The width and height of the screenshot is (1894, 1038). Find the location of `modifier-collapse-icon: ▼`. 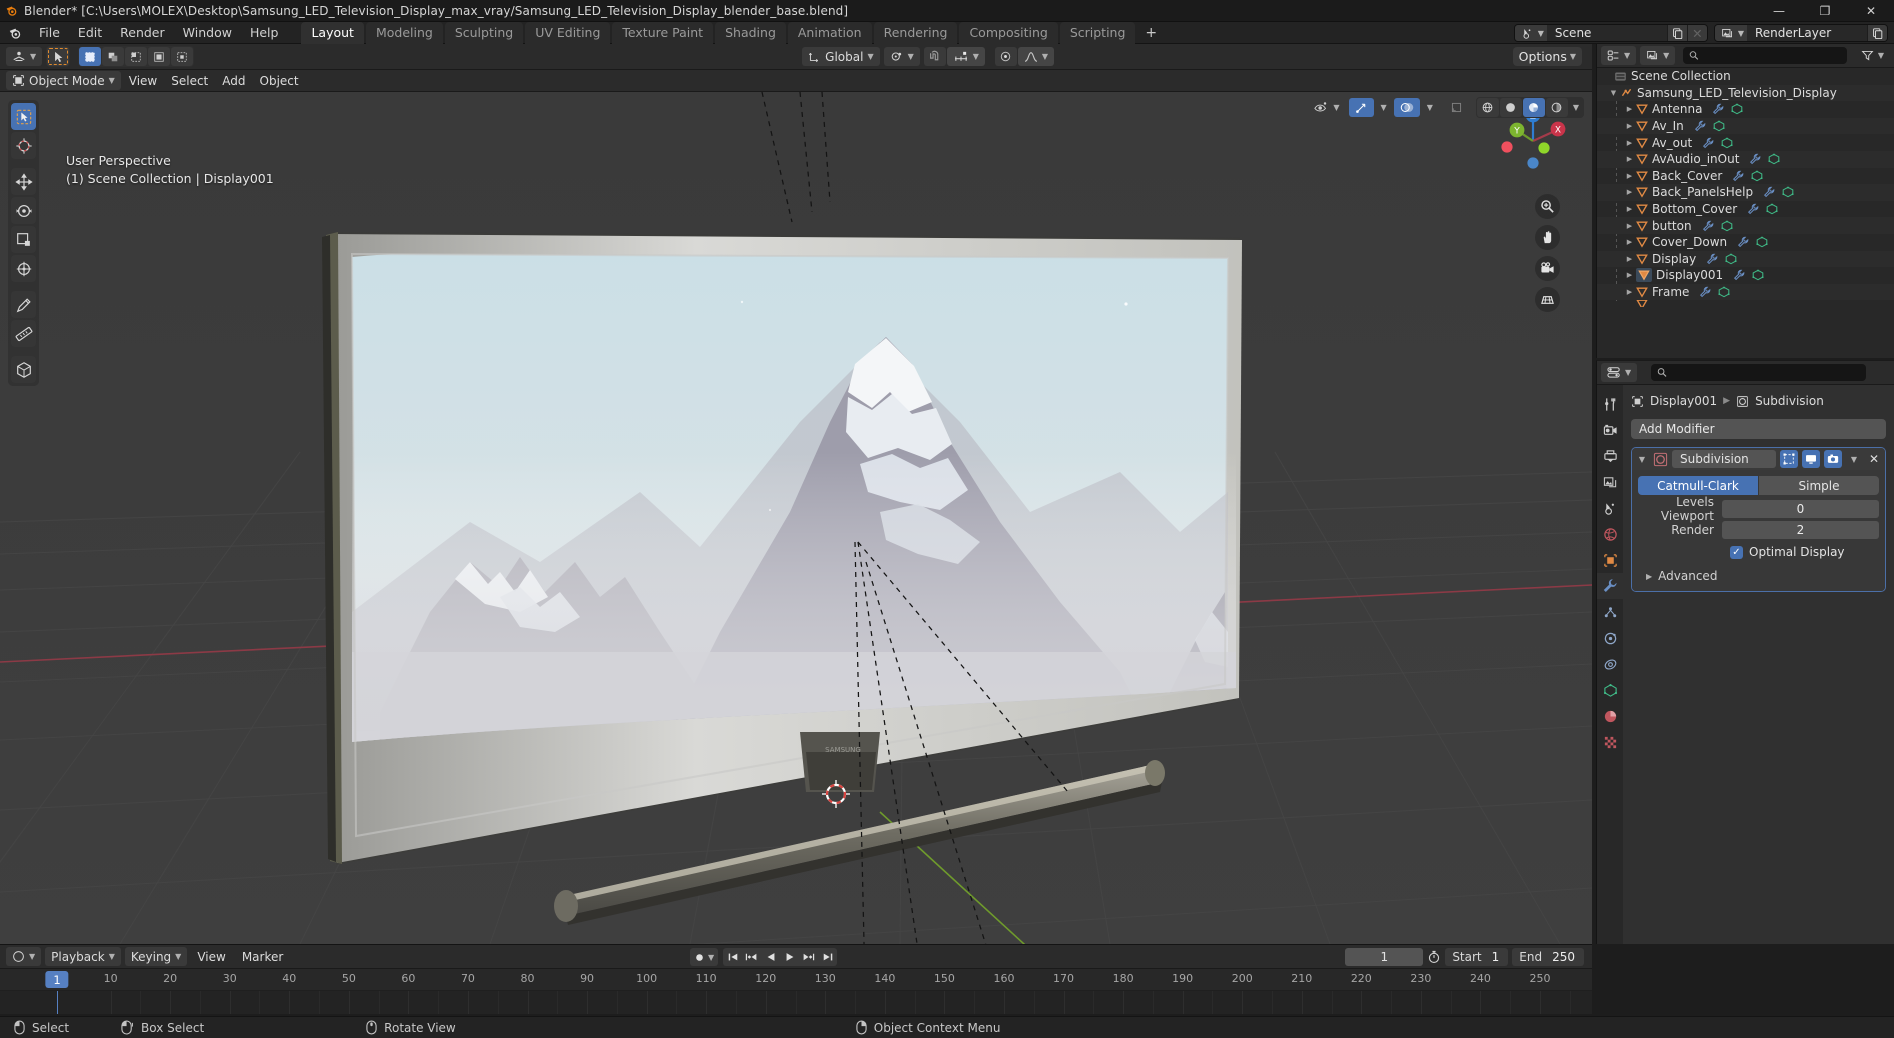

modifier-collapse-icon: ▼ is located at coordinates (1642, 459).